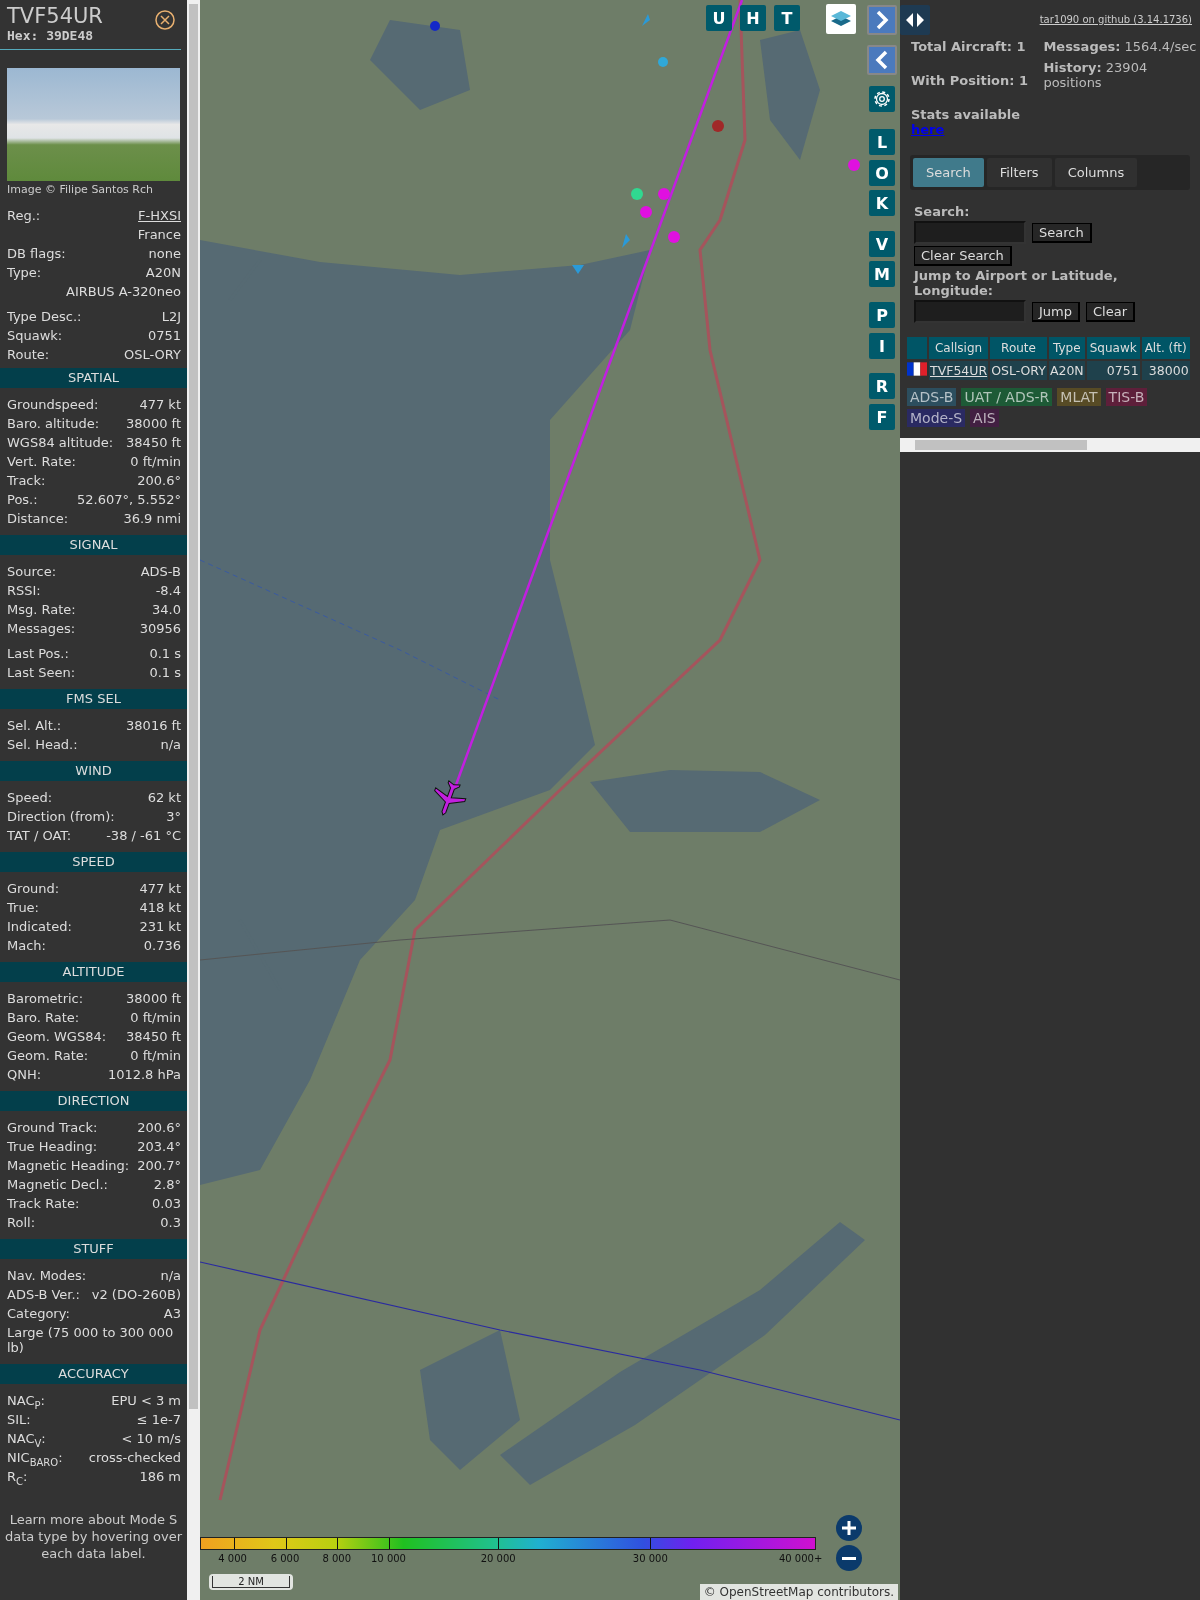 The width and height of the screenshot is (1200, 1600). What do you see at coordinates (32, 572) in the screenshot?
I see `data-label: Source:` at bounding box center [32, 572].